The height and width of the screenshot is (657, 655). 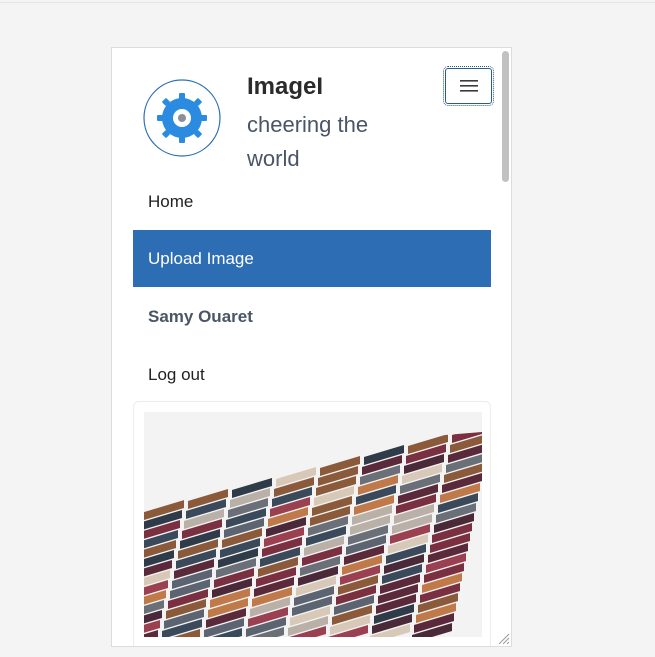 I want to click on brand-tagline: cheering the world, so click(x=308, y=141).